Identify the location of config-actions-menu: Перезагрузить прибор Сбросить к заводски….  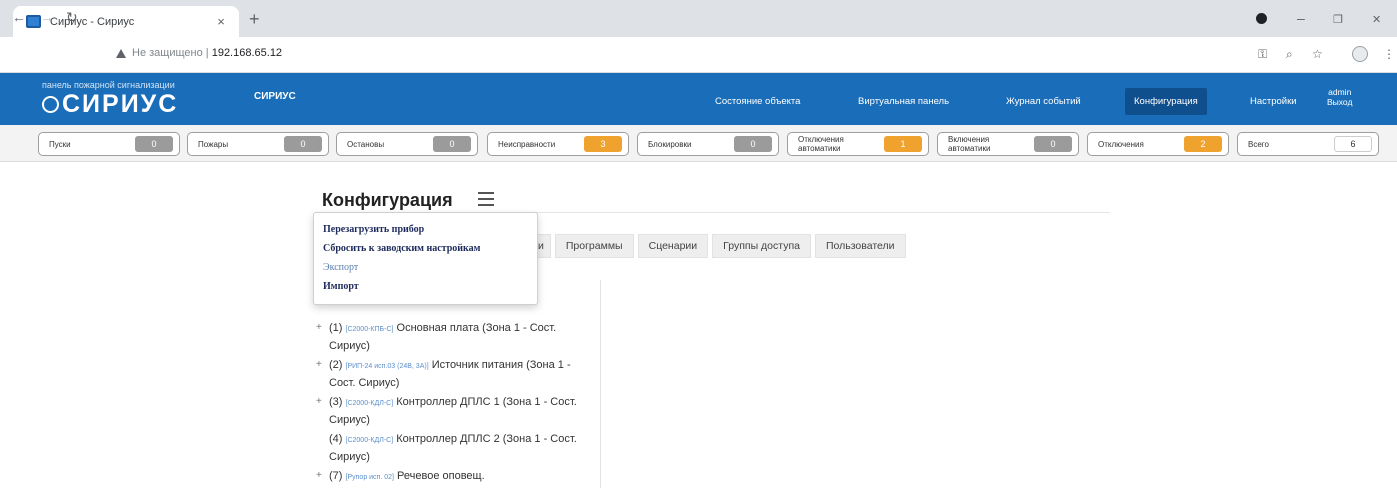
(425, 258).